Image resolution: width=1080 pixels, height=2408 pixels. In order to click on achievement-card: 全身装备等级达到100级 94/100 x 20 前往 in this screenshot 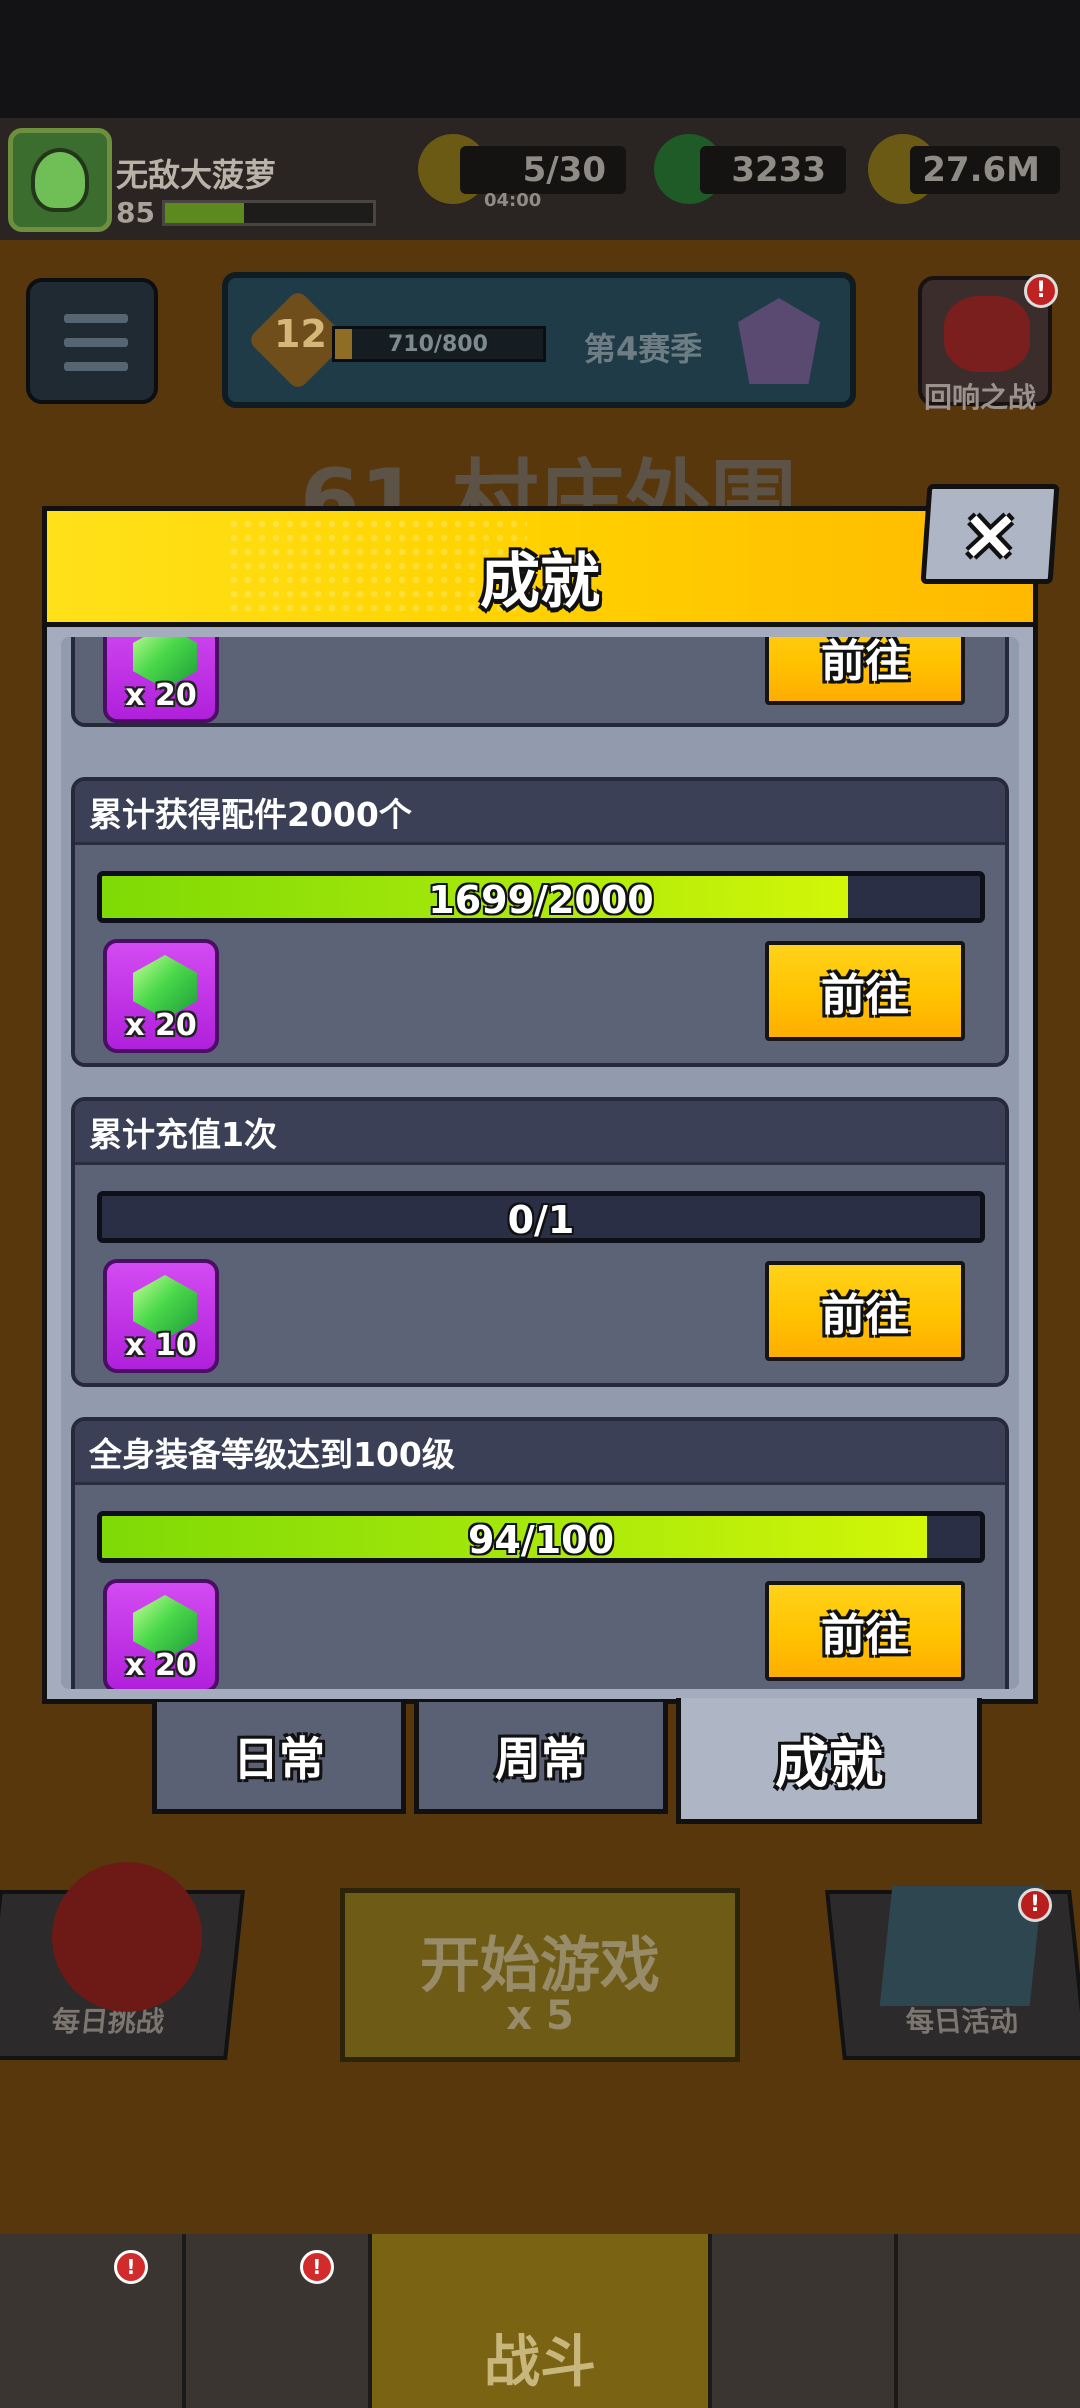, I will do `click(540, 1553)`.